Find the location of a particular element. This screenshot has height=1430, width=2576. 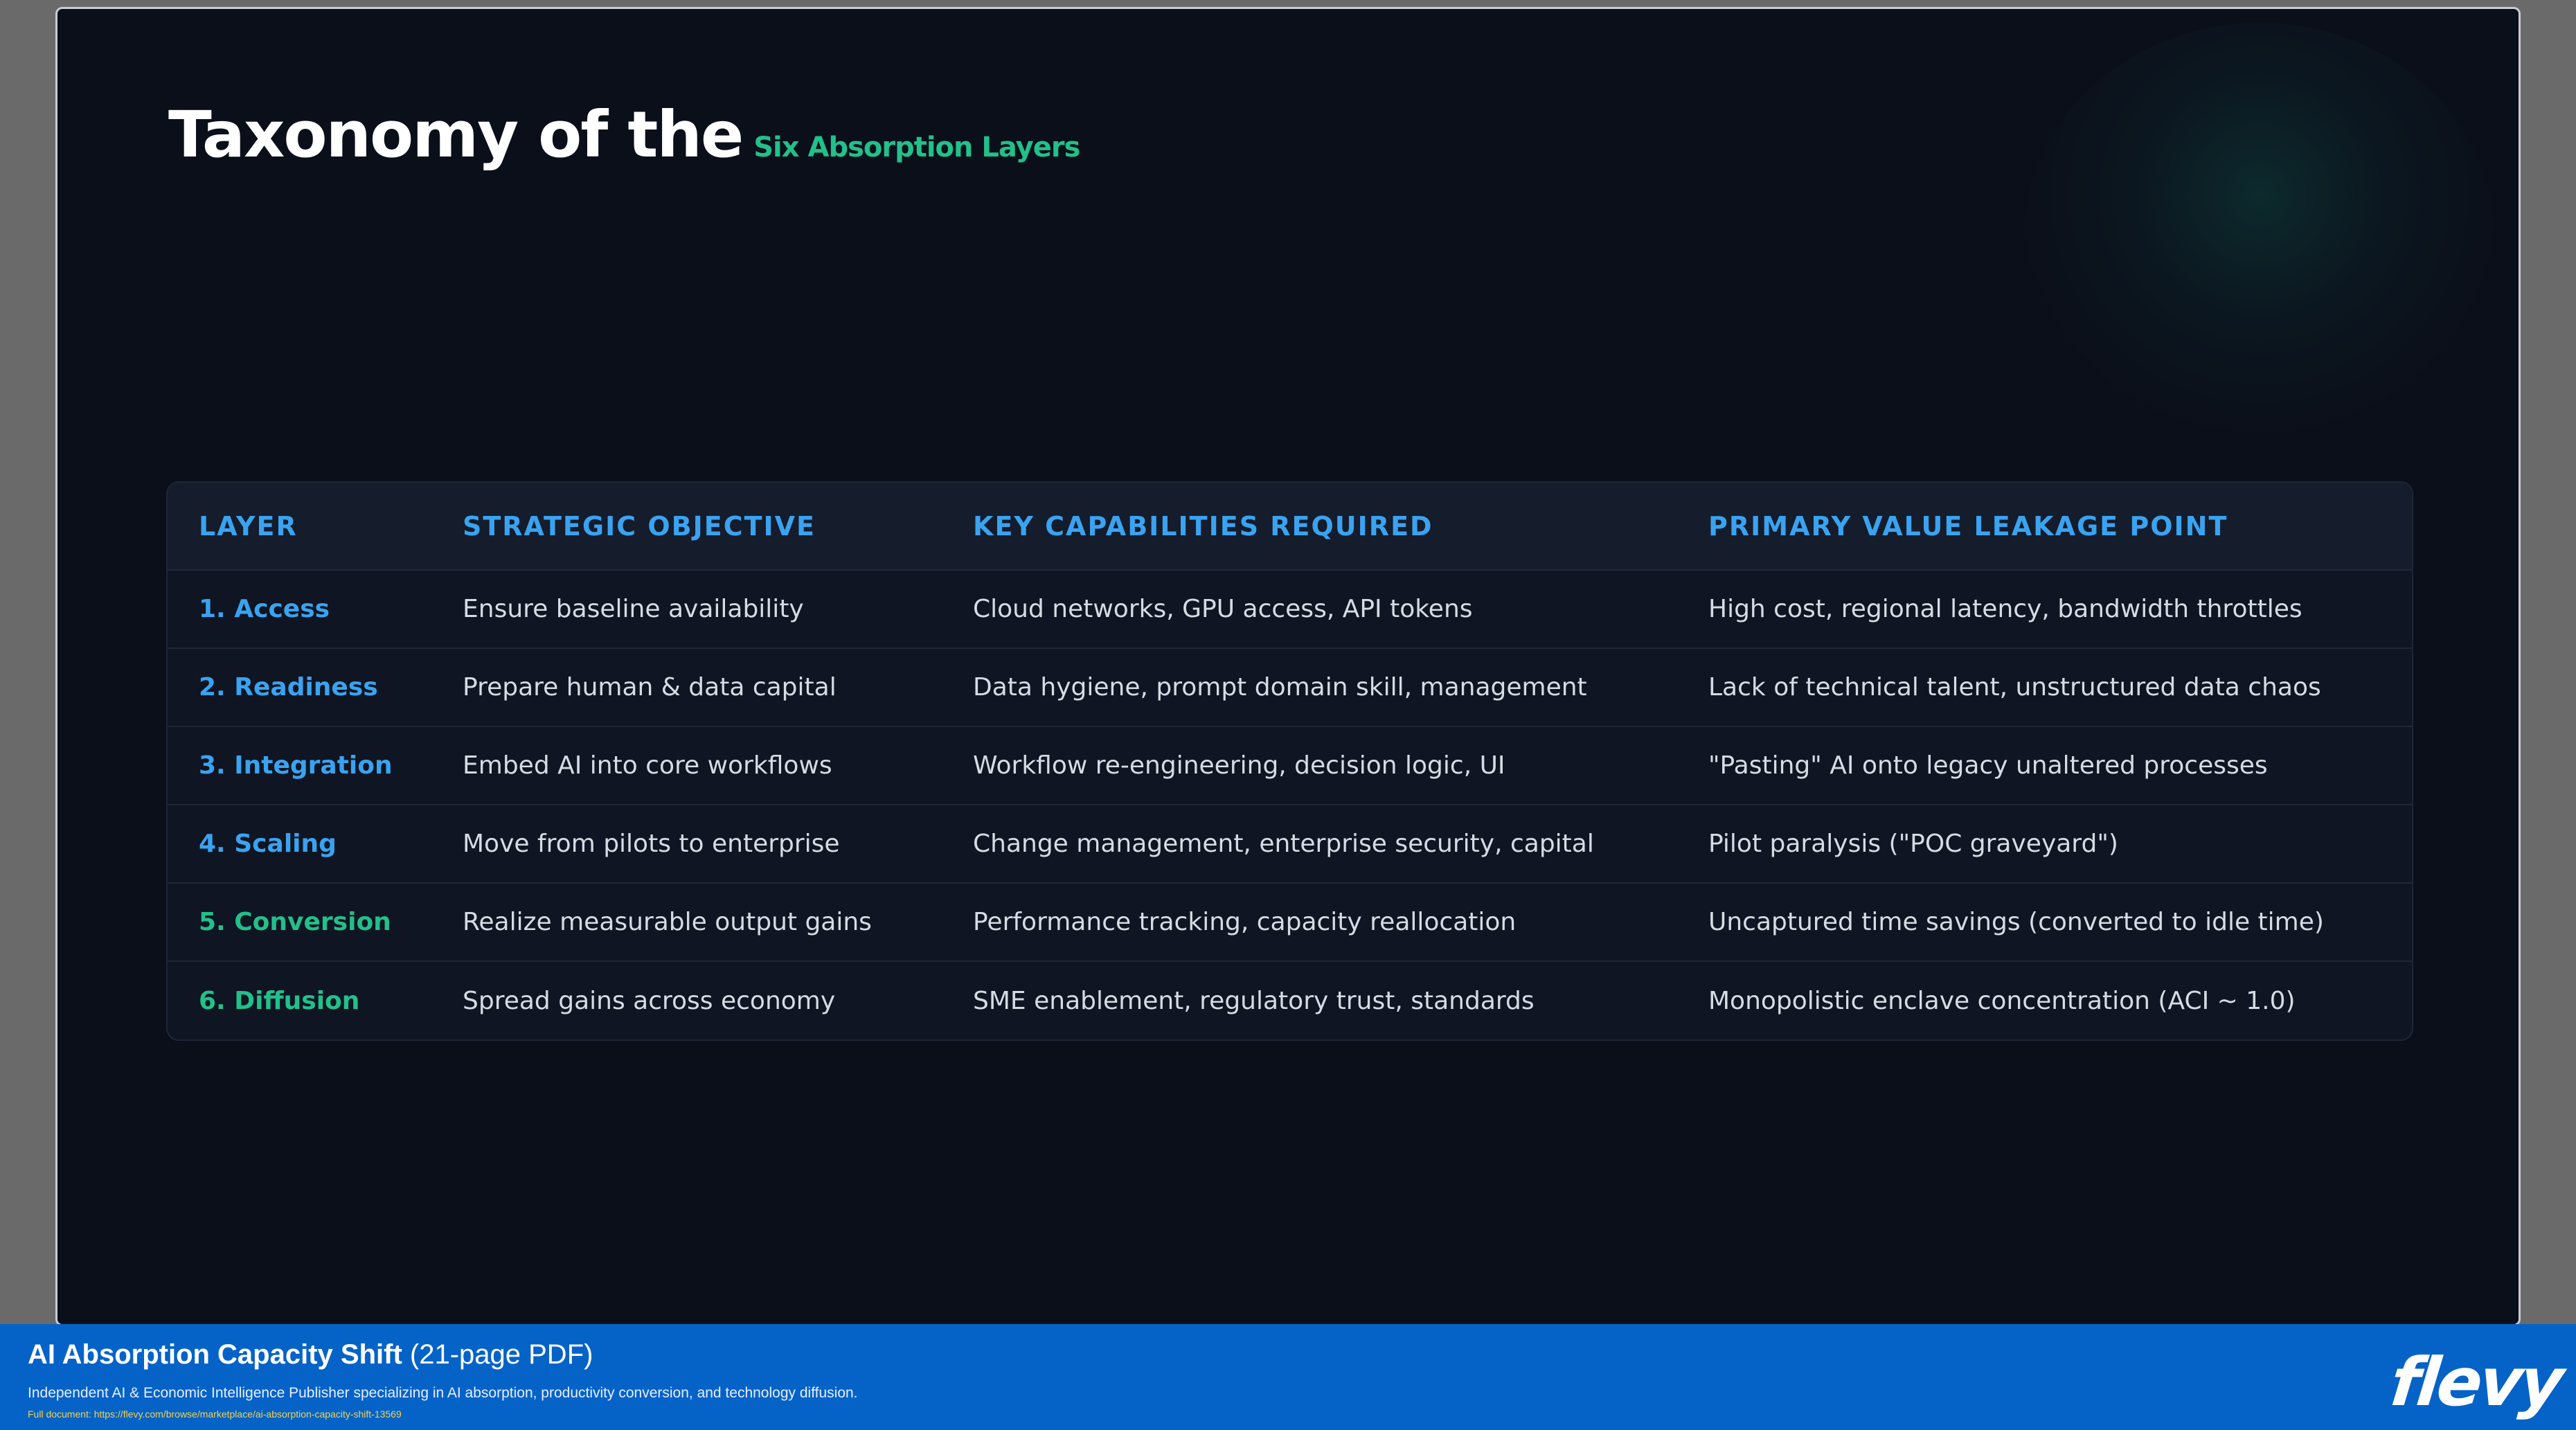

layer-cell: 1. Access is located at coordinates (299, 609).